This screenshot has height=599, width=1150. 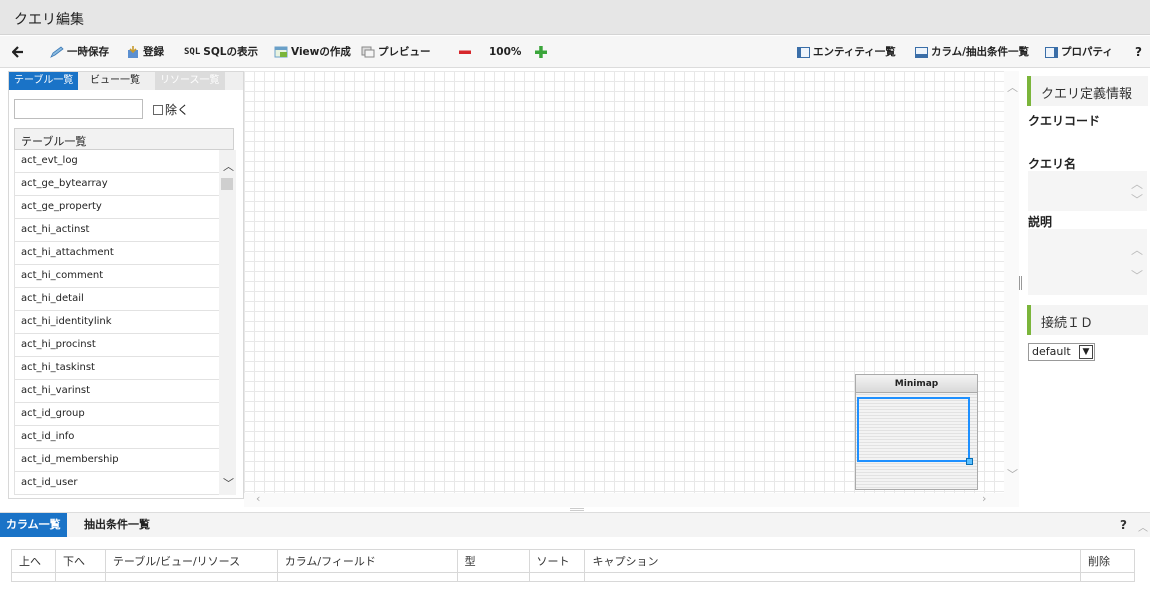 I want to click on property-button: プロパティ, so click(x=1079, y=52).